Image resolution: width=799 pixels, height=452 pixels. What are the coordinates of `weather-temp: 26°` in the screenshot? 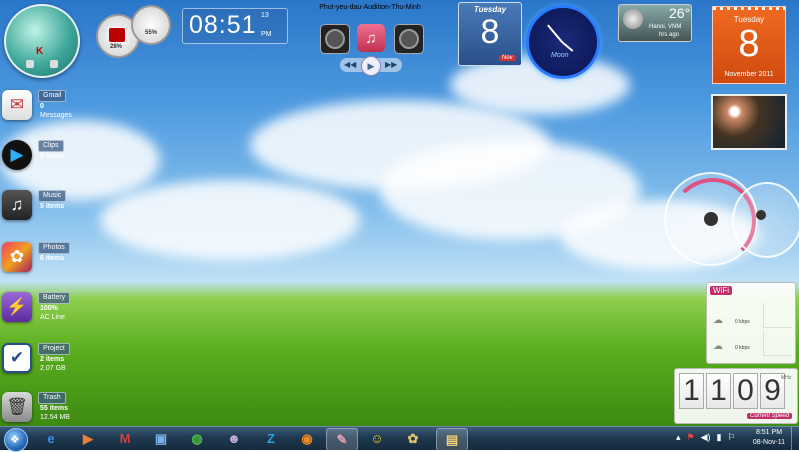 It's located at (680, 13).